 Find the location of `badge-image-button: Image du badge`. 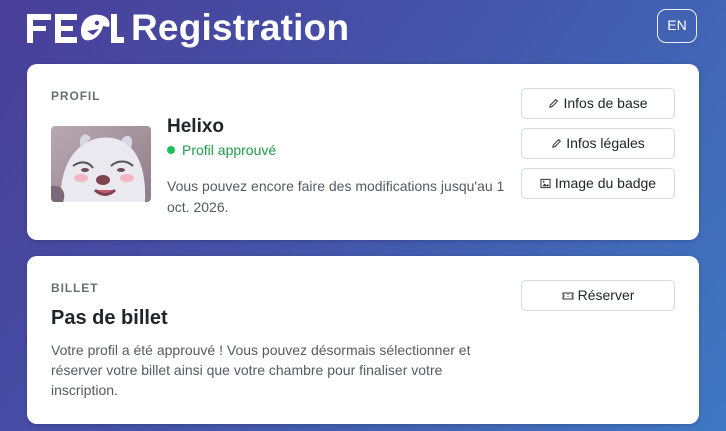

badge-image-button: Image du badge is located at coordinates (598, 183).